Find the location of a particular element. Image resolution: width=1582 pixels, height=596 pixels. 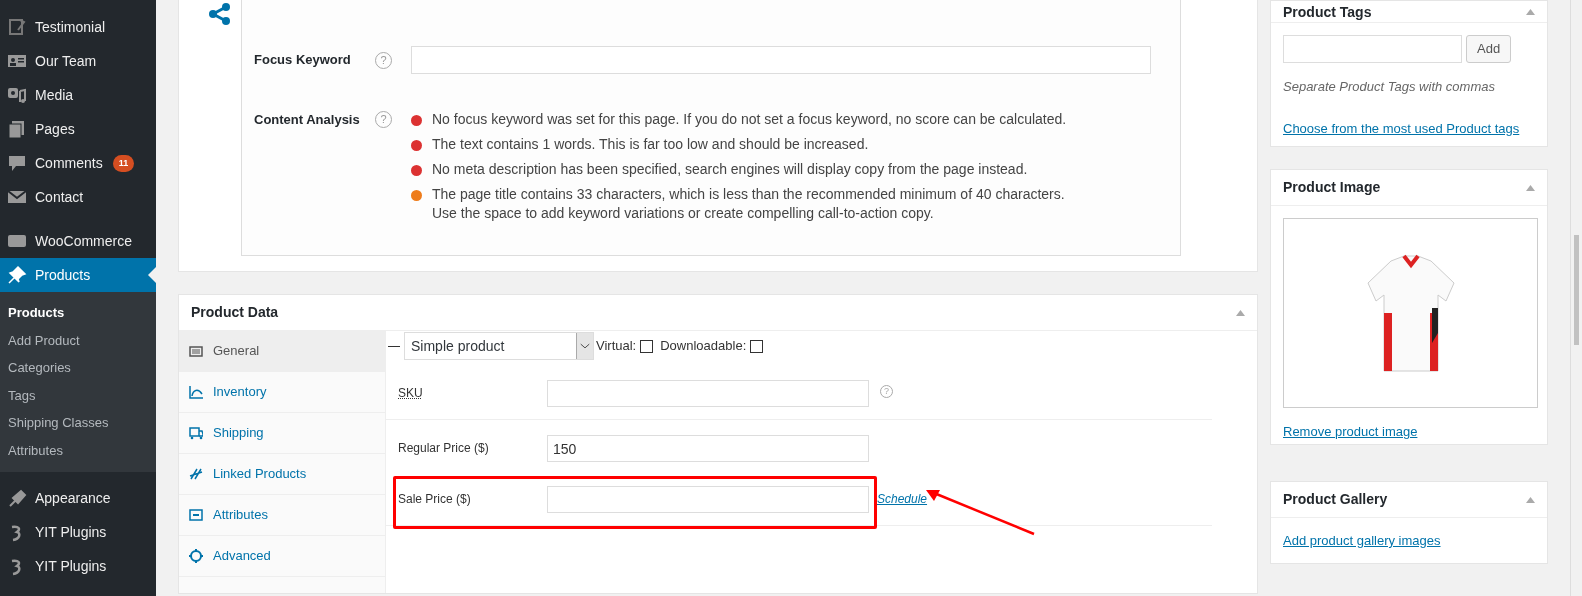

sidebar-item: Pages is located at coordinates (78, 129).